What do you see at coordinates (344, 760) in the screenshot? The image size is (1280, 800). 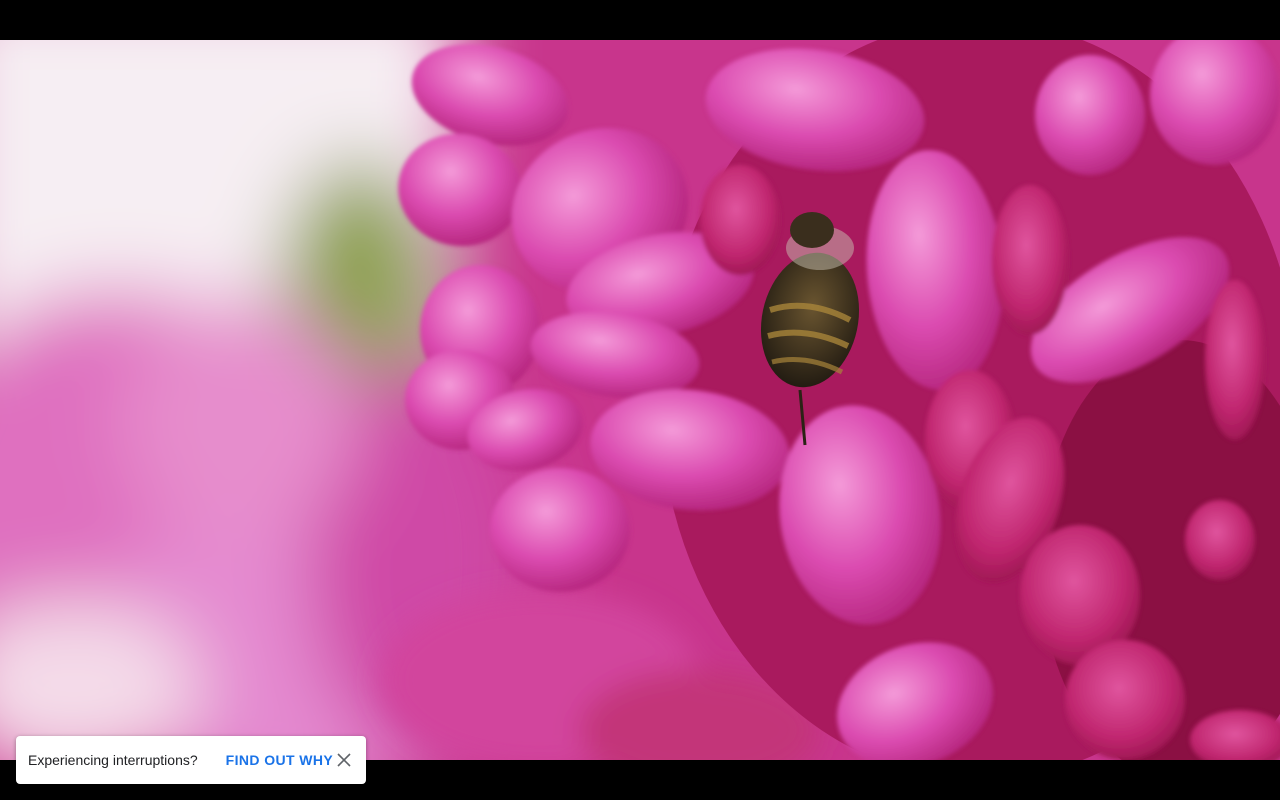 I see `close-icon` at bounding box center [344, 760].